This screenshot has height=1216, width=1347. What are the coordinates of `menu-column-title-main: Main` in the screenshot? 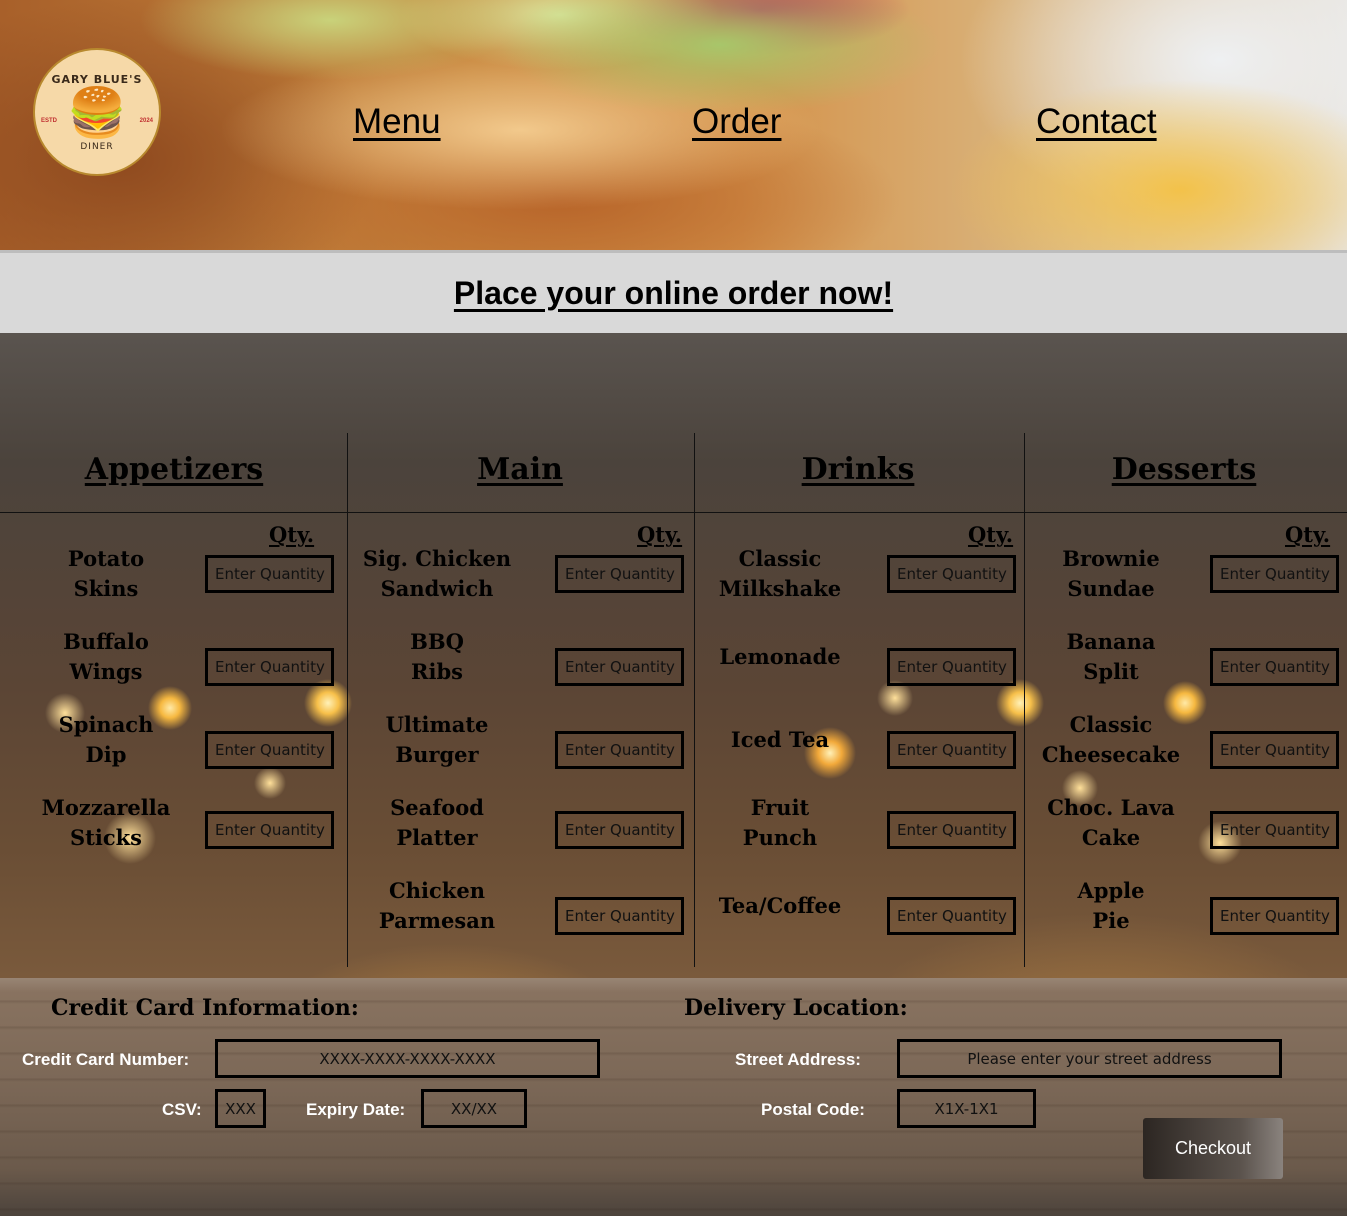 It's located at (520, 469).